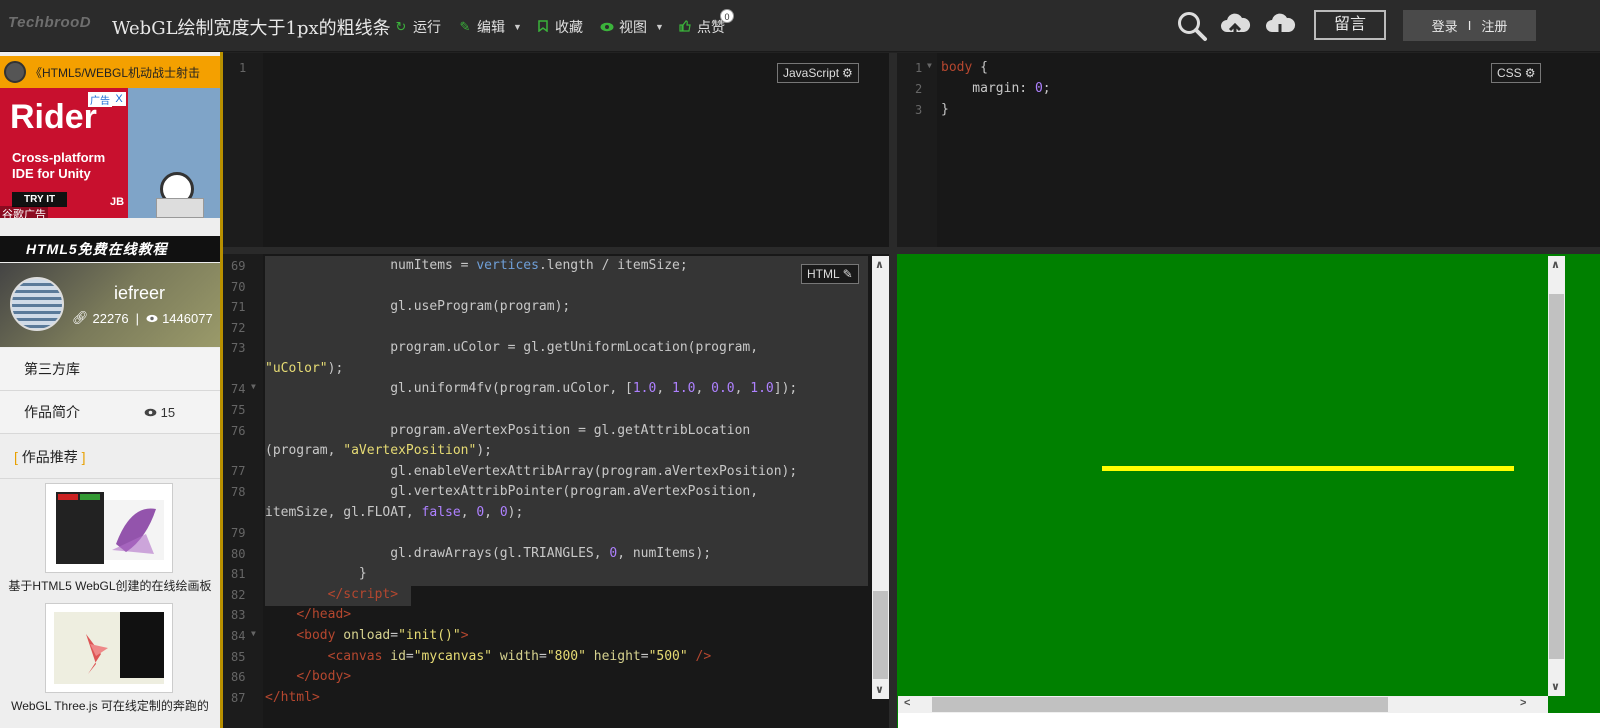 This screenshot has height=728, width=1600. What do you see at coordinates (1308, 468) in the screenshot?
I see `rendered-thick-line` at bounding box center [1308, 468].